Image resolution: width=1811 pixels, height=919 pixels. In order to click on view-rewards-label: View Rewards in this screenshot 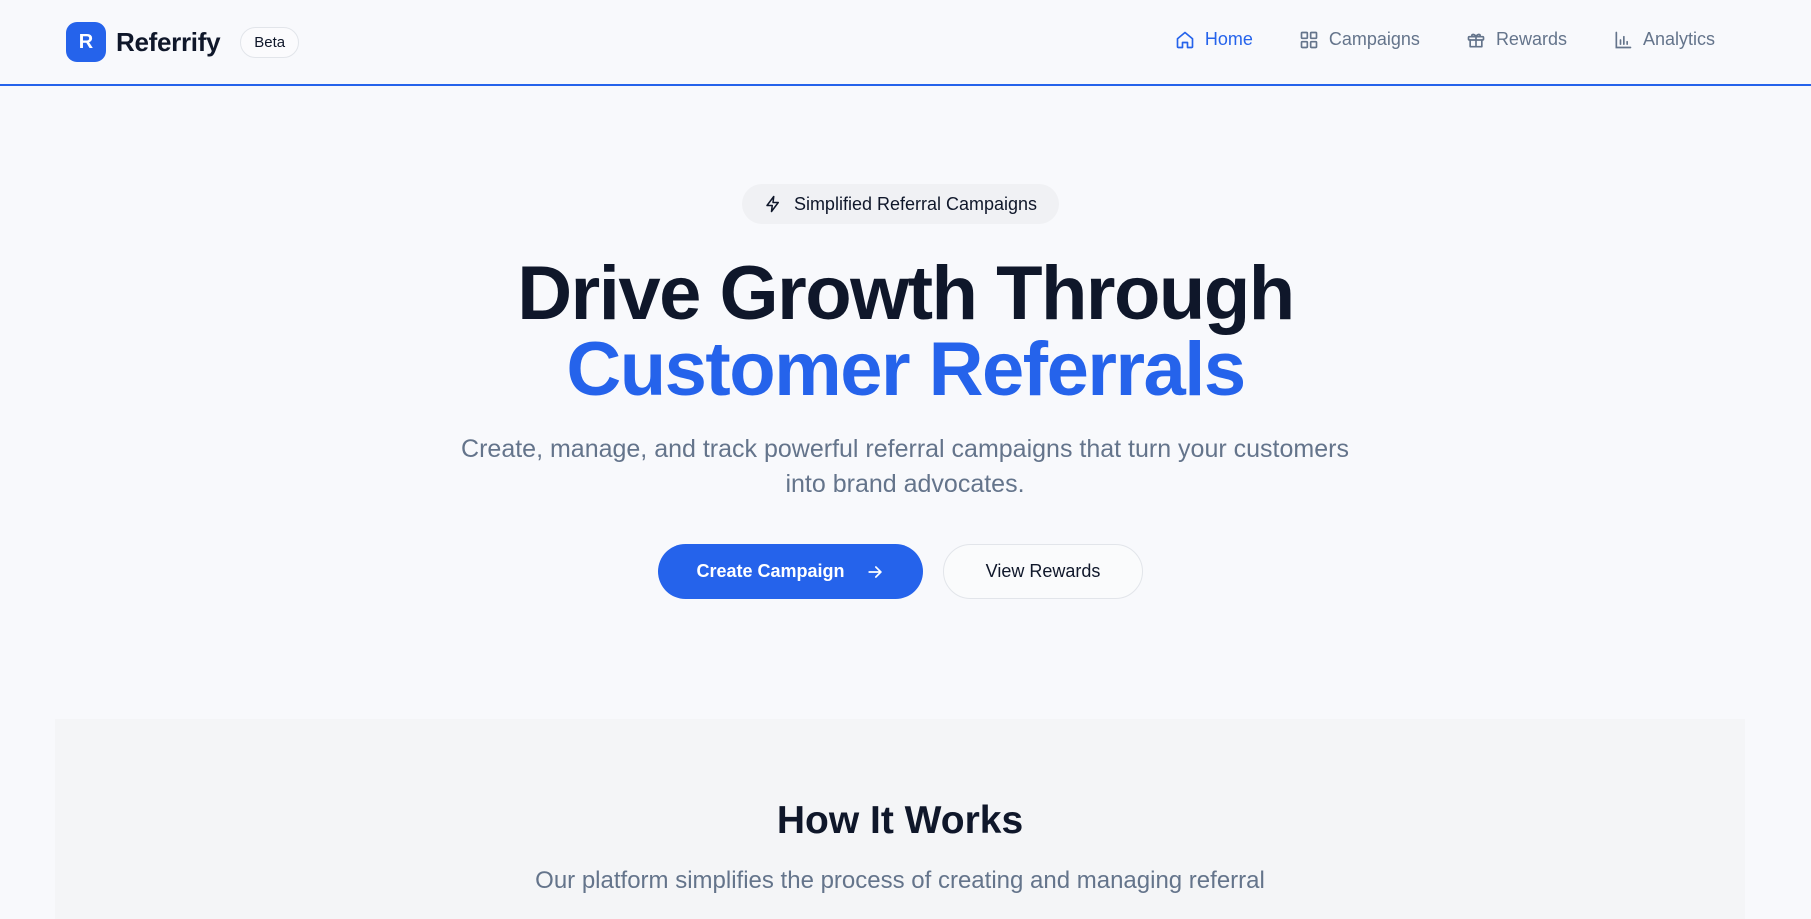, I will do `click(1043, 571)`.